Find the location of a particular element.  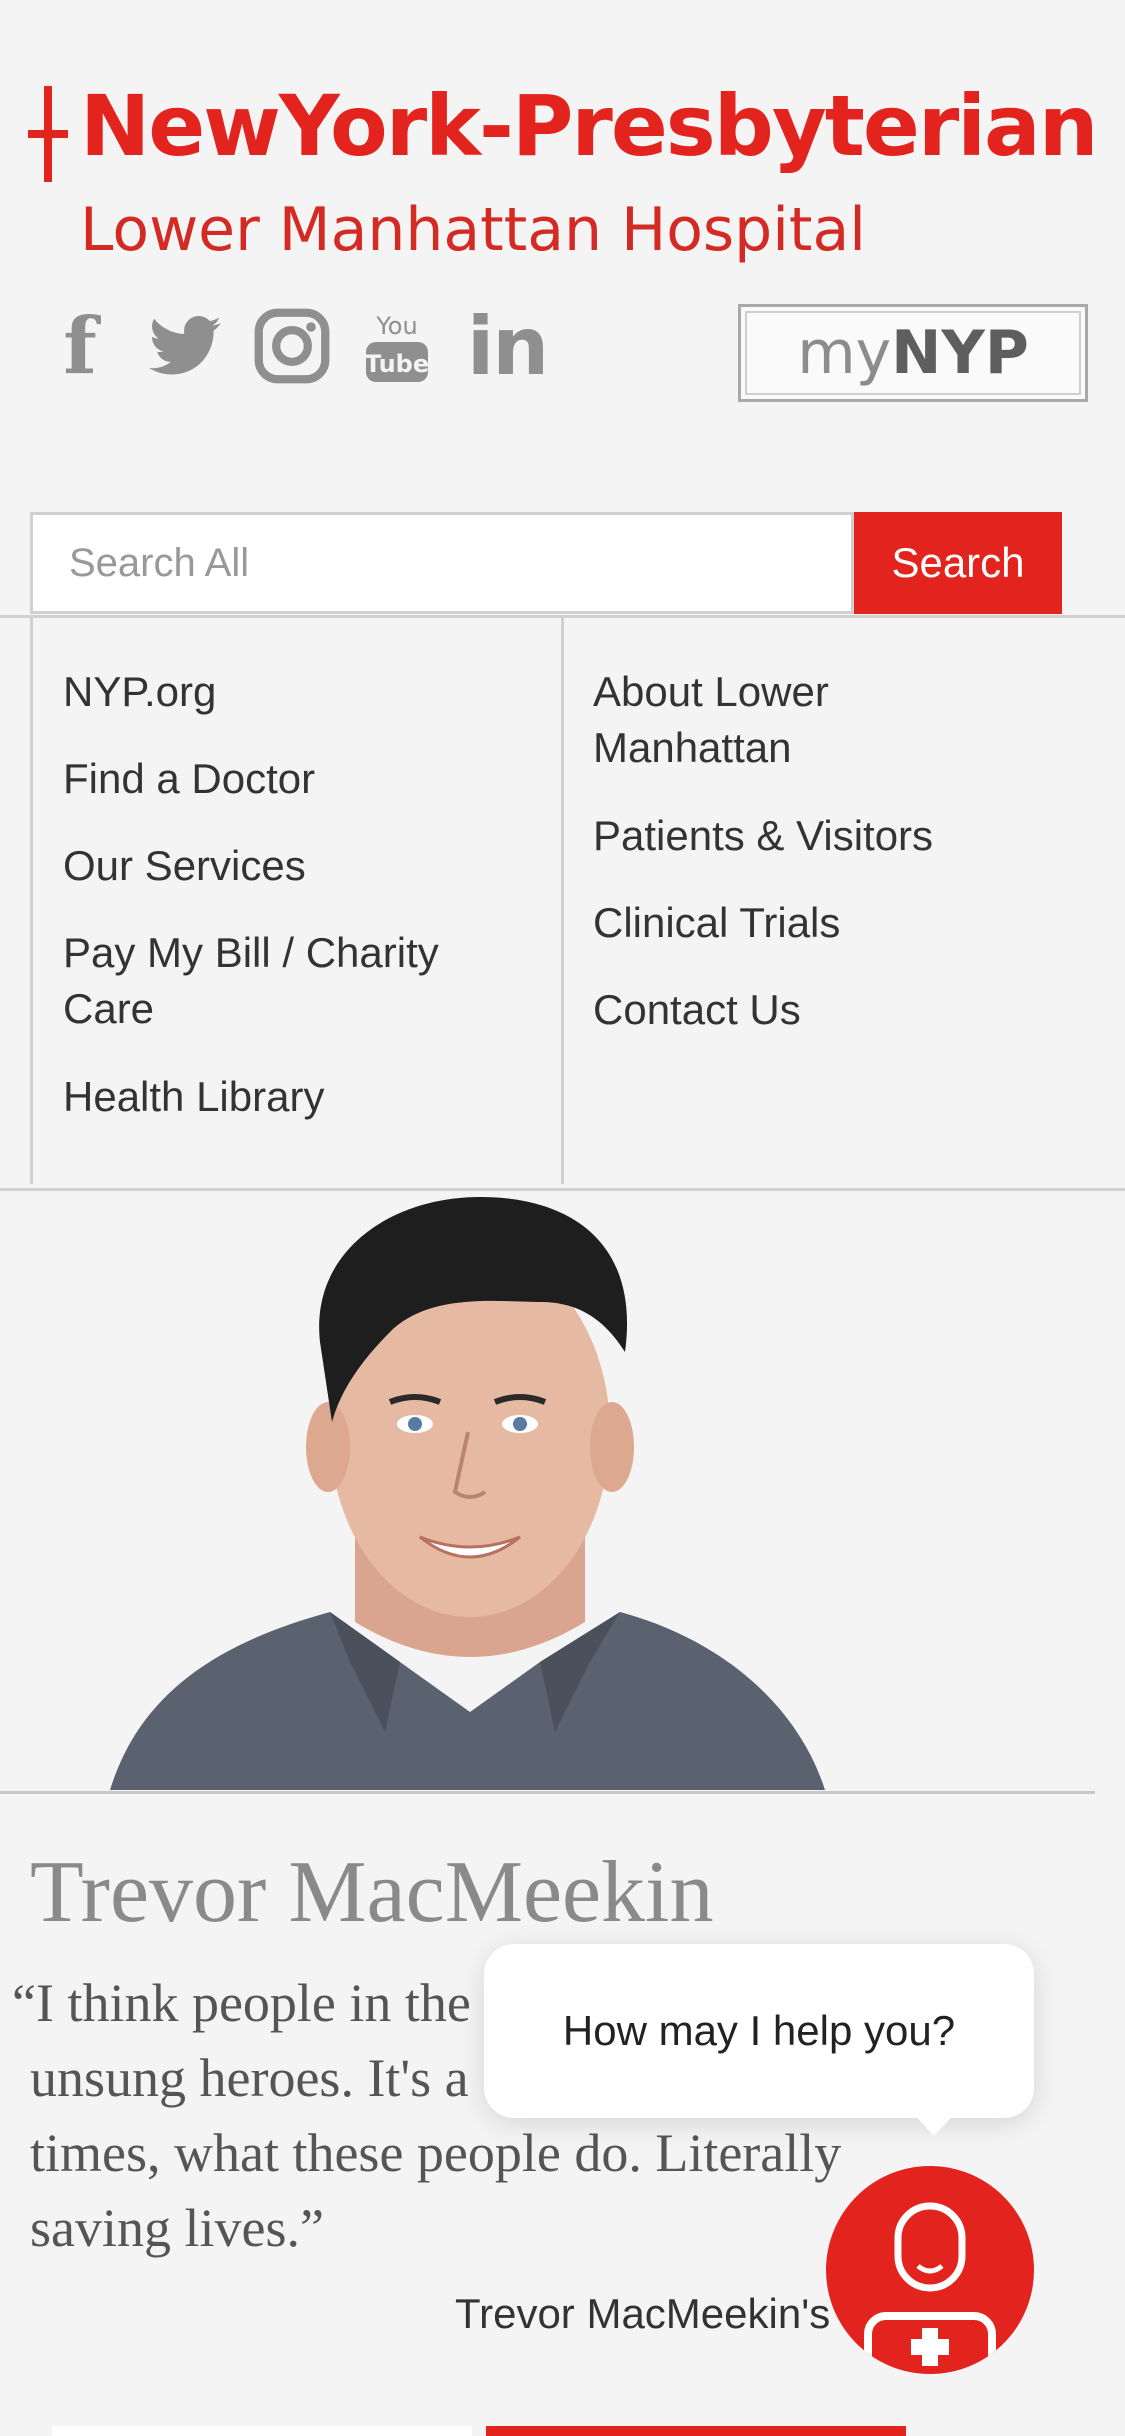

mynyp-my-text: my is located at coordinates (844, 353).